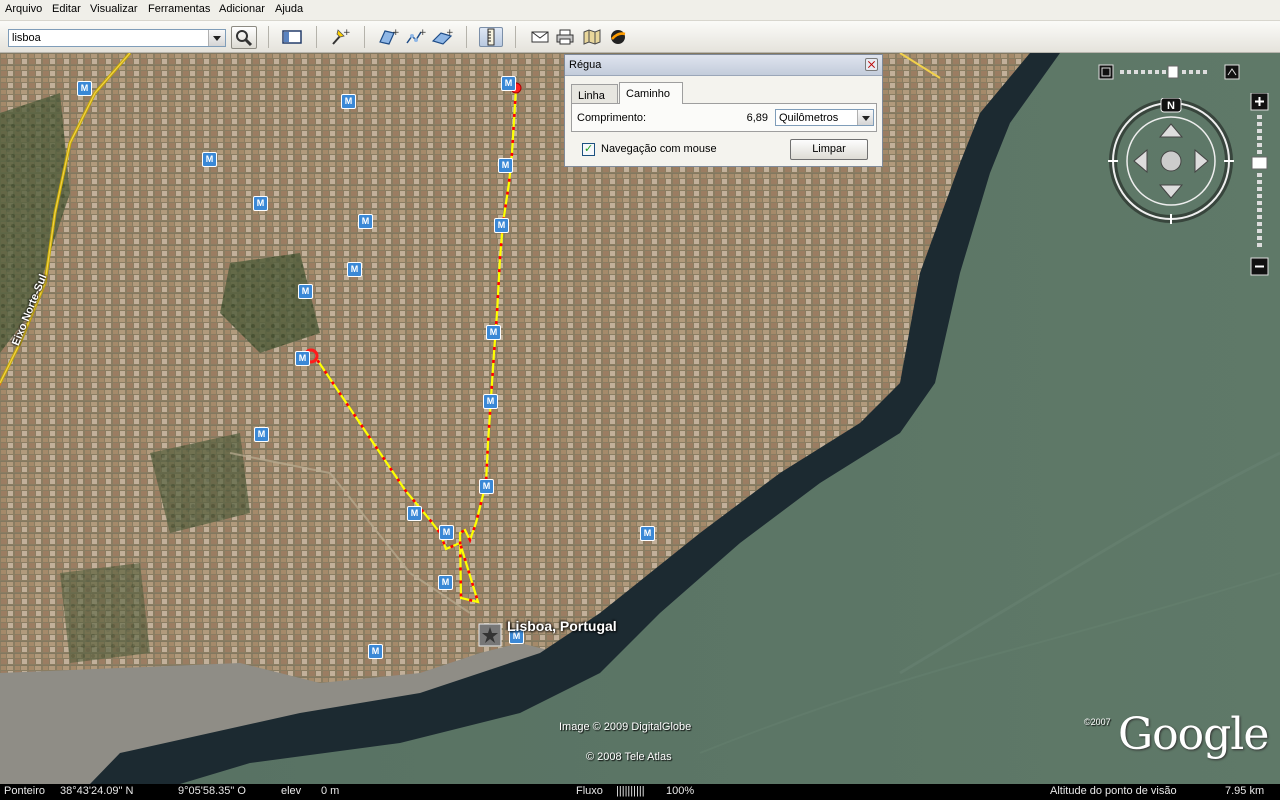 The height and width of the screenshot is (800, 1280). I want to click on tilt-slider, so click(1170, 72).